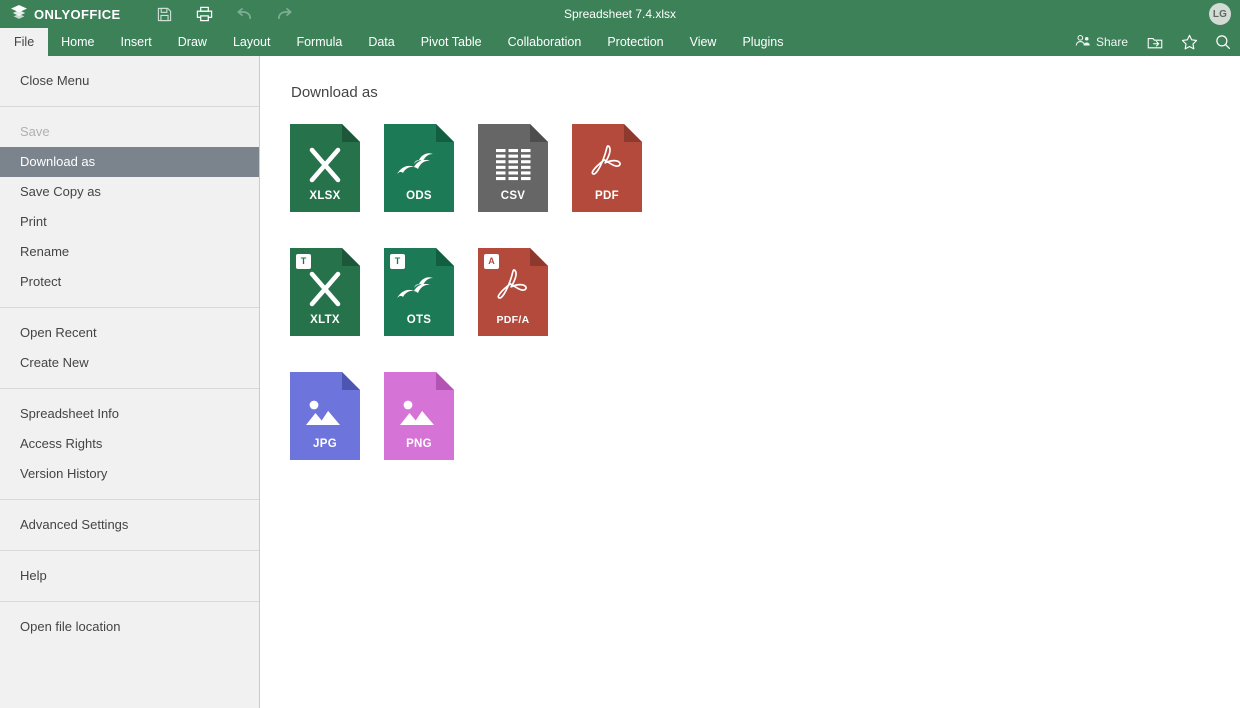 This screenshot has height=708, width=1240. What do you see at coordinates (129, 282) in the screenshot?
I see `menu-item-protect: Protect` at bounding box center [129, 282].